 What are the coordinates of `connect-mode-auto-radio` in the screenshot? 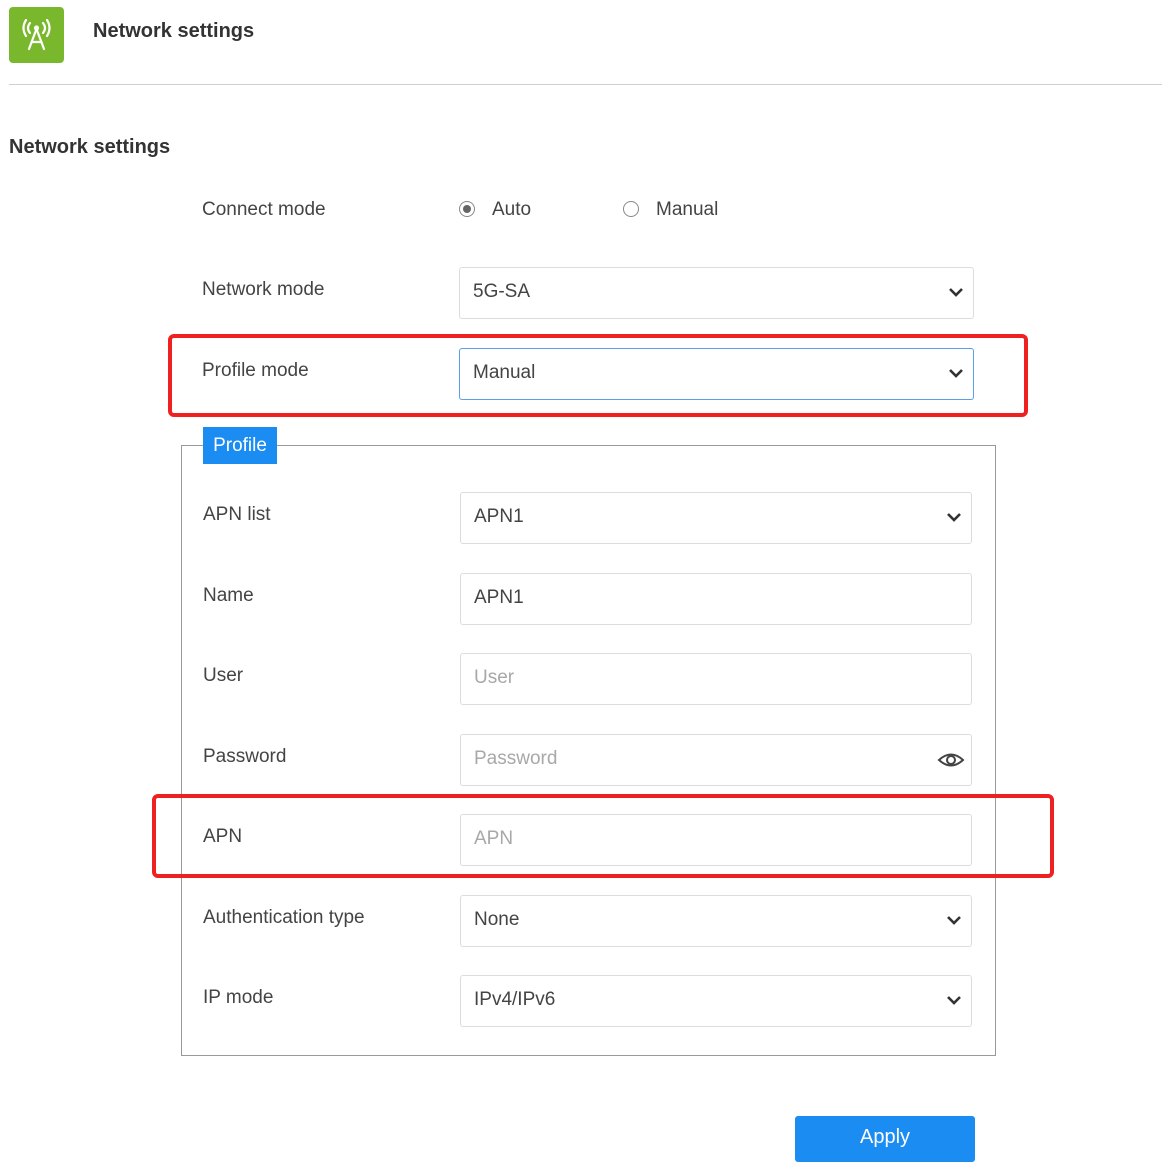 It's located at (467, 209).